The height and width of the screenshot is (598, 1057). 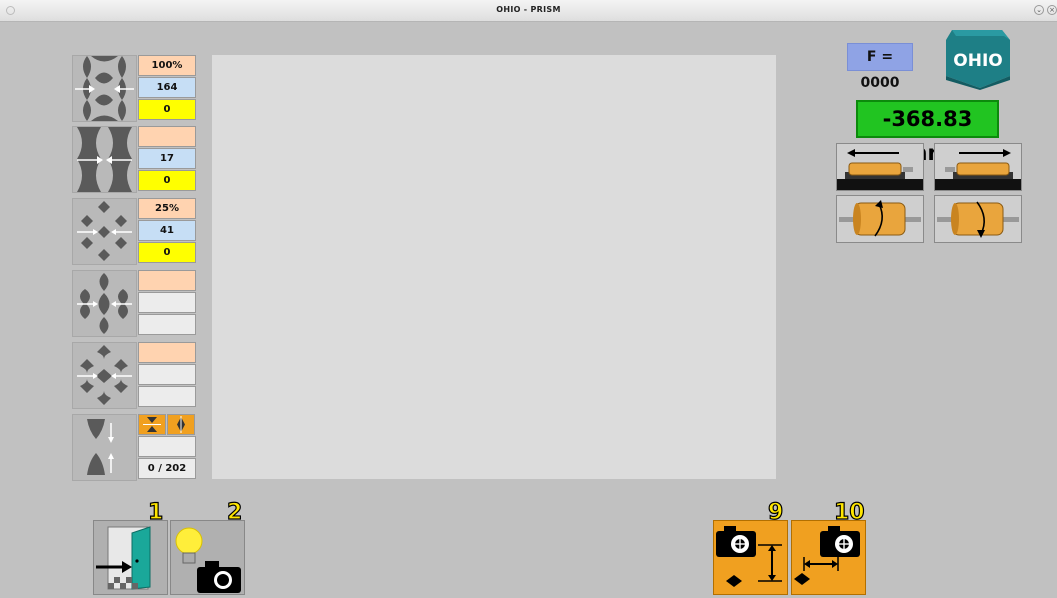 I want to click on minimize-icon: ⌄, so click(x=1039, y=10).